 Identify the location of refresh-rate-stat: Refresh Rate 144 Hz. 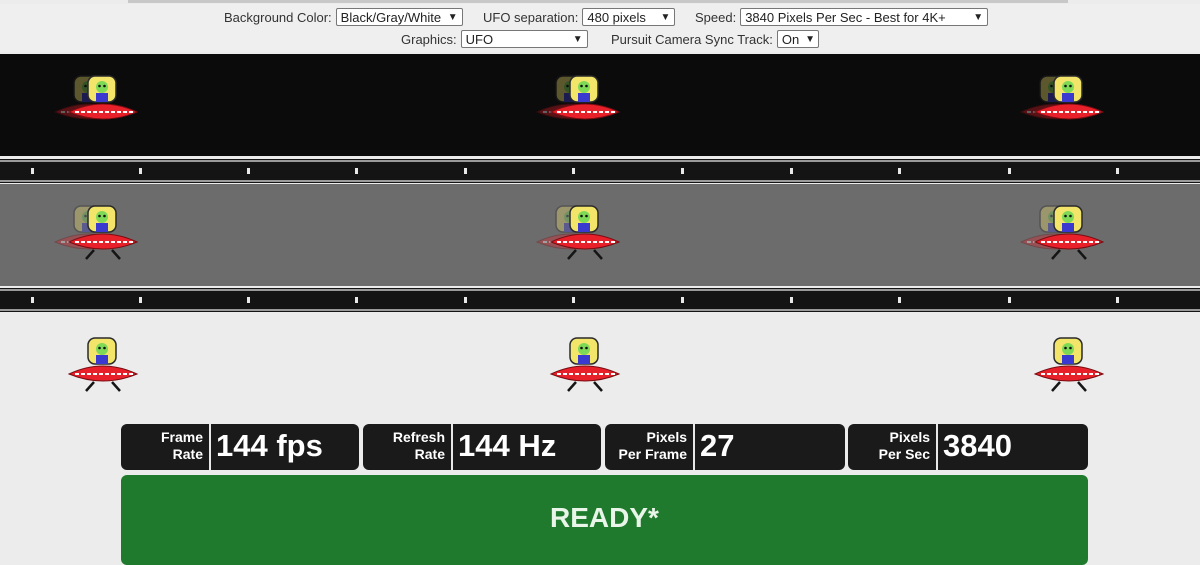
(482, 447).